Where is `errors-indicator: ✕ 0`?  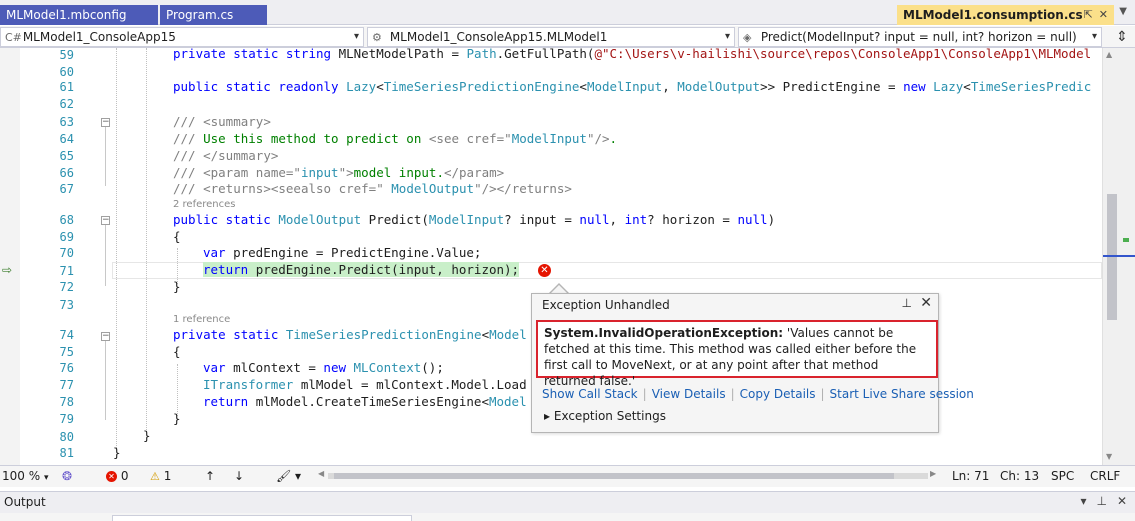 errors-indicator: ✕ 0 is located at coordinates (117, 476).